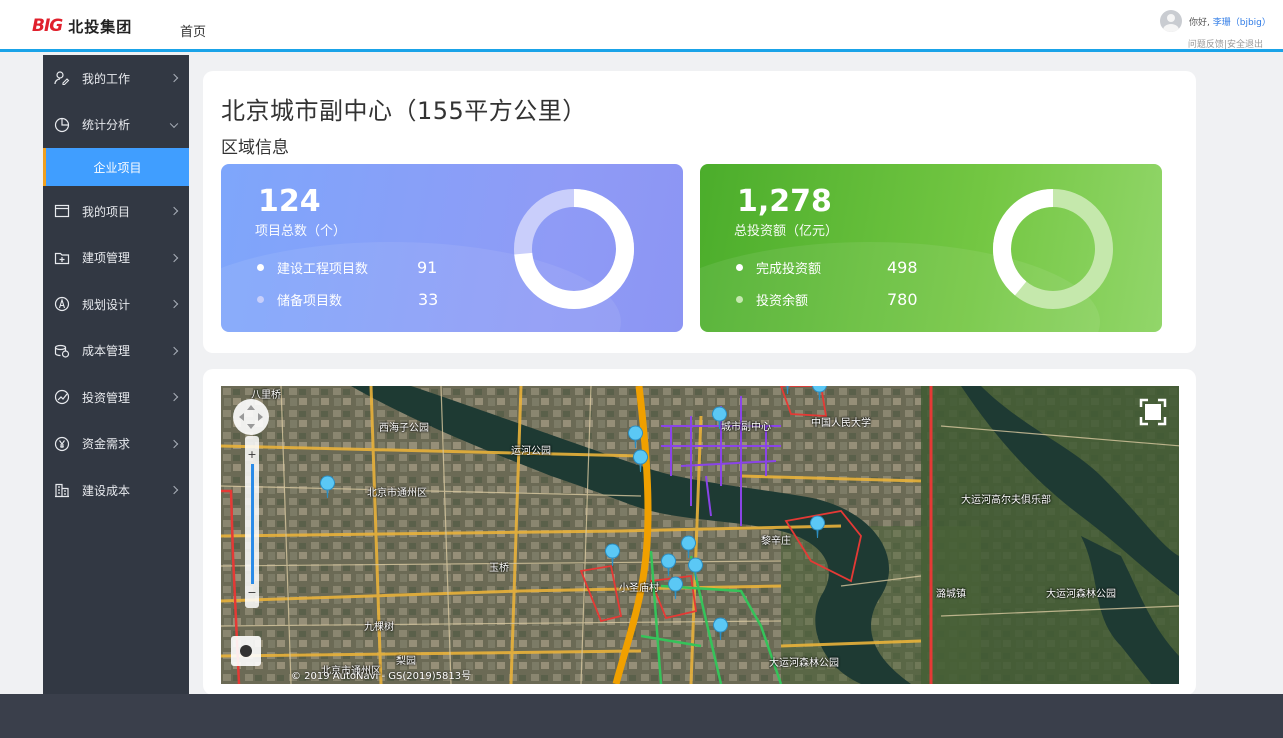 The width and height of the screenshot is (1283, 738). Describe the element at coordinates (106, 211) in the screenshot. I see `sidebar-item-label: 我的项目` at that location.